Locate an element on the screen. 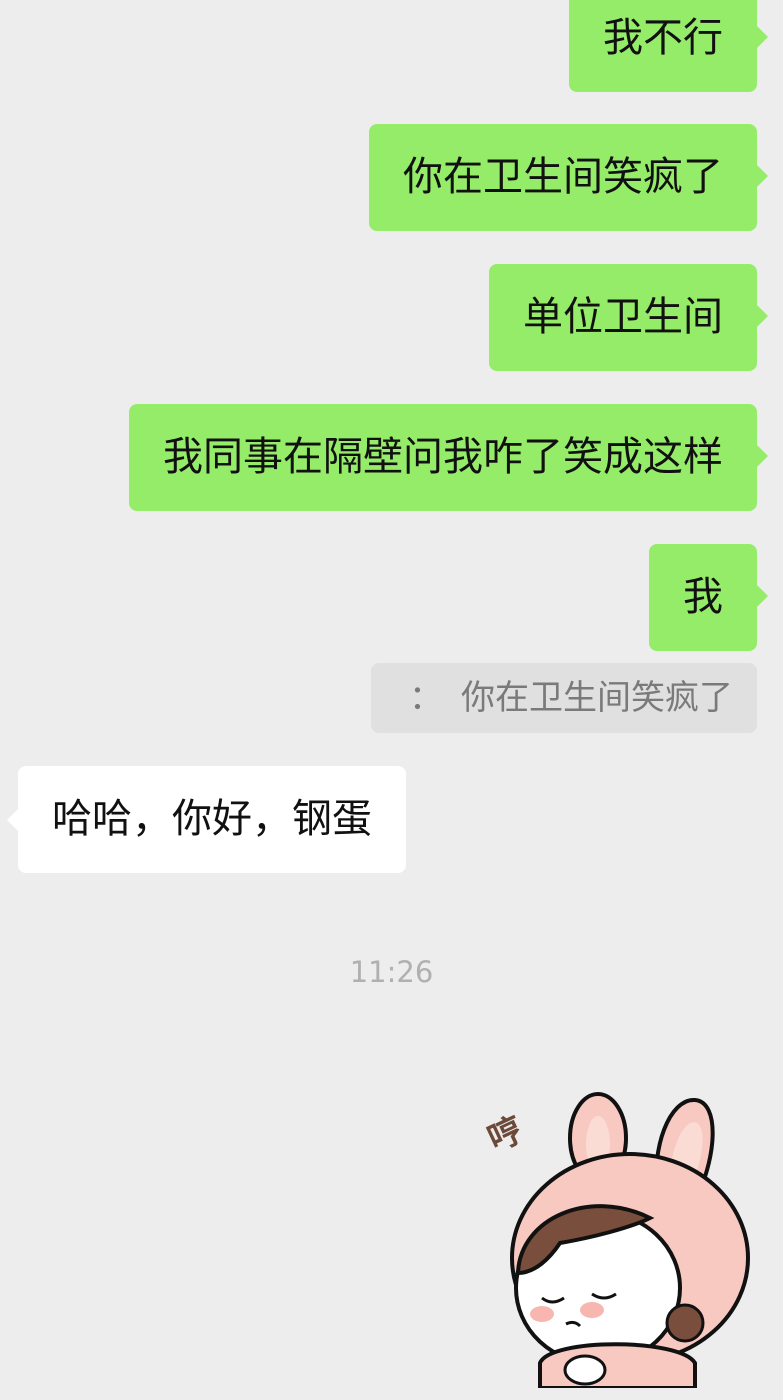 The width and height of the screenshot is (783, 1400). message-text: 我同事在隔壁问我咋了笑成这样 is located at coordinates (443, 457).